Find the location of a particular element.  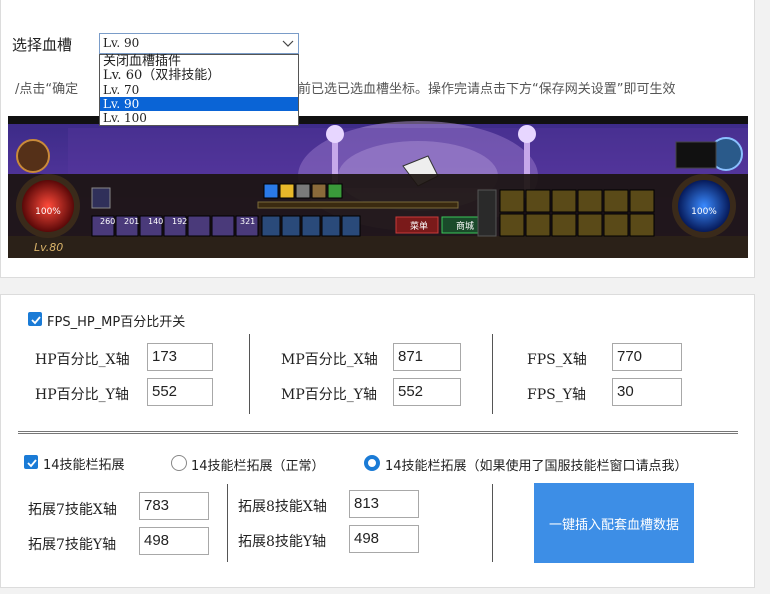

skill7-y-input: 498 is located at coordinates (174, 541).